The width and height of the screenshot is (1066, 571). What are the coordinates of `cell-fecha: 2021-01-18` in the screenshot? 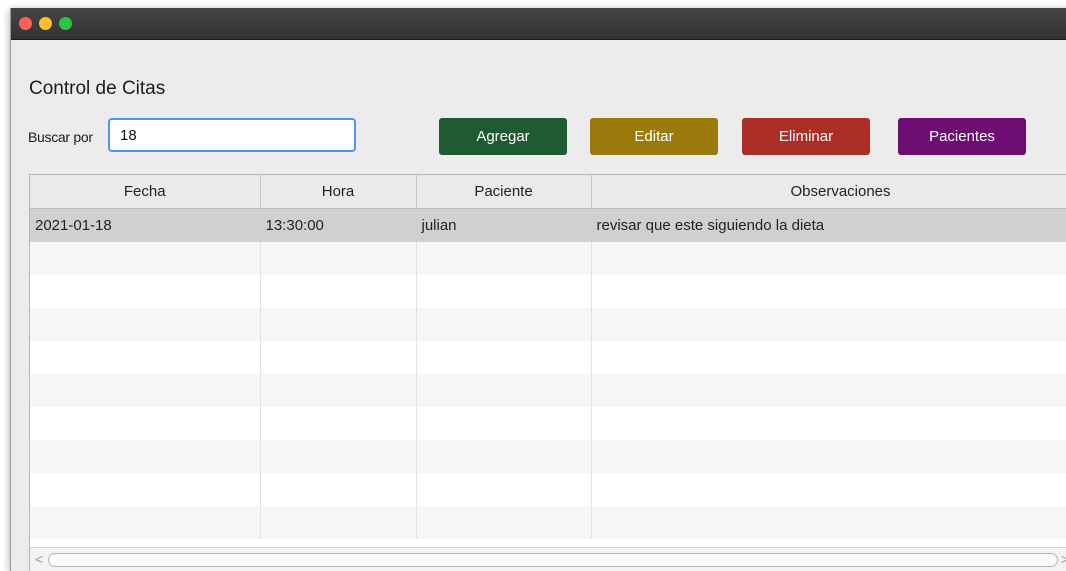 It's located at (145, 225).